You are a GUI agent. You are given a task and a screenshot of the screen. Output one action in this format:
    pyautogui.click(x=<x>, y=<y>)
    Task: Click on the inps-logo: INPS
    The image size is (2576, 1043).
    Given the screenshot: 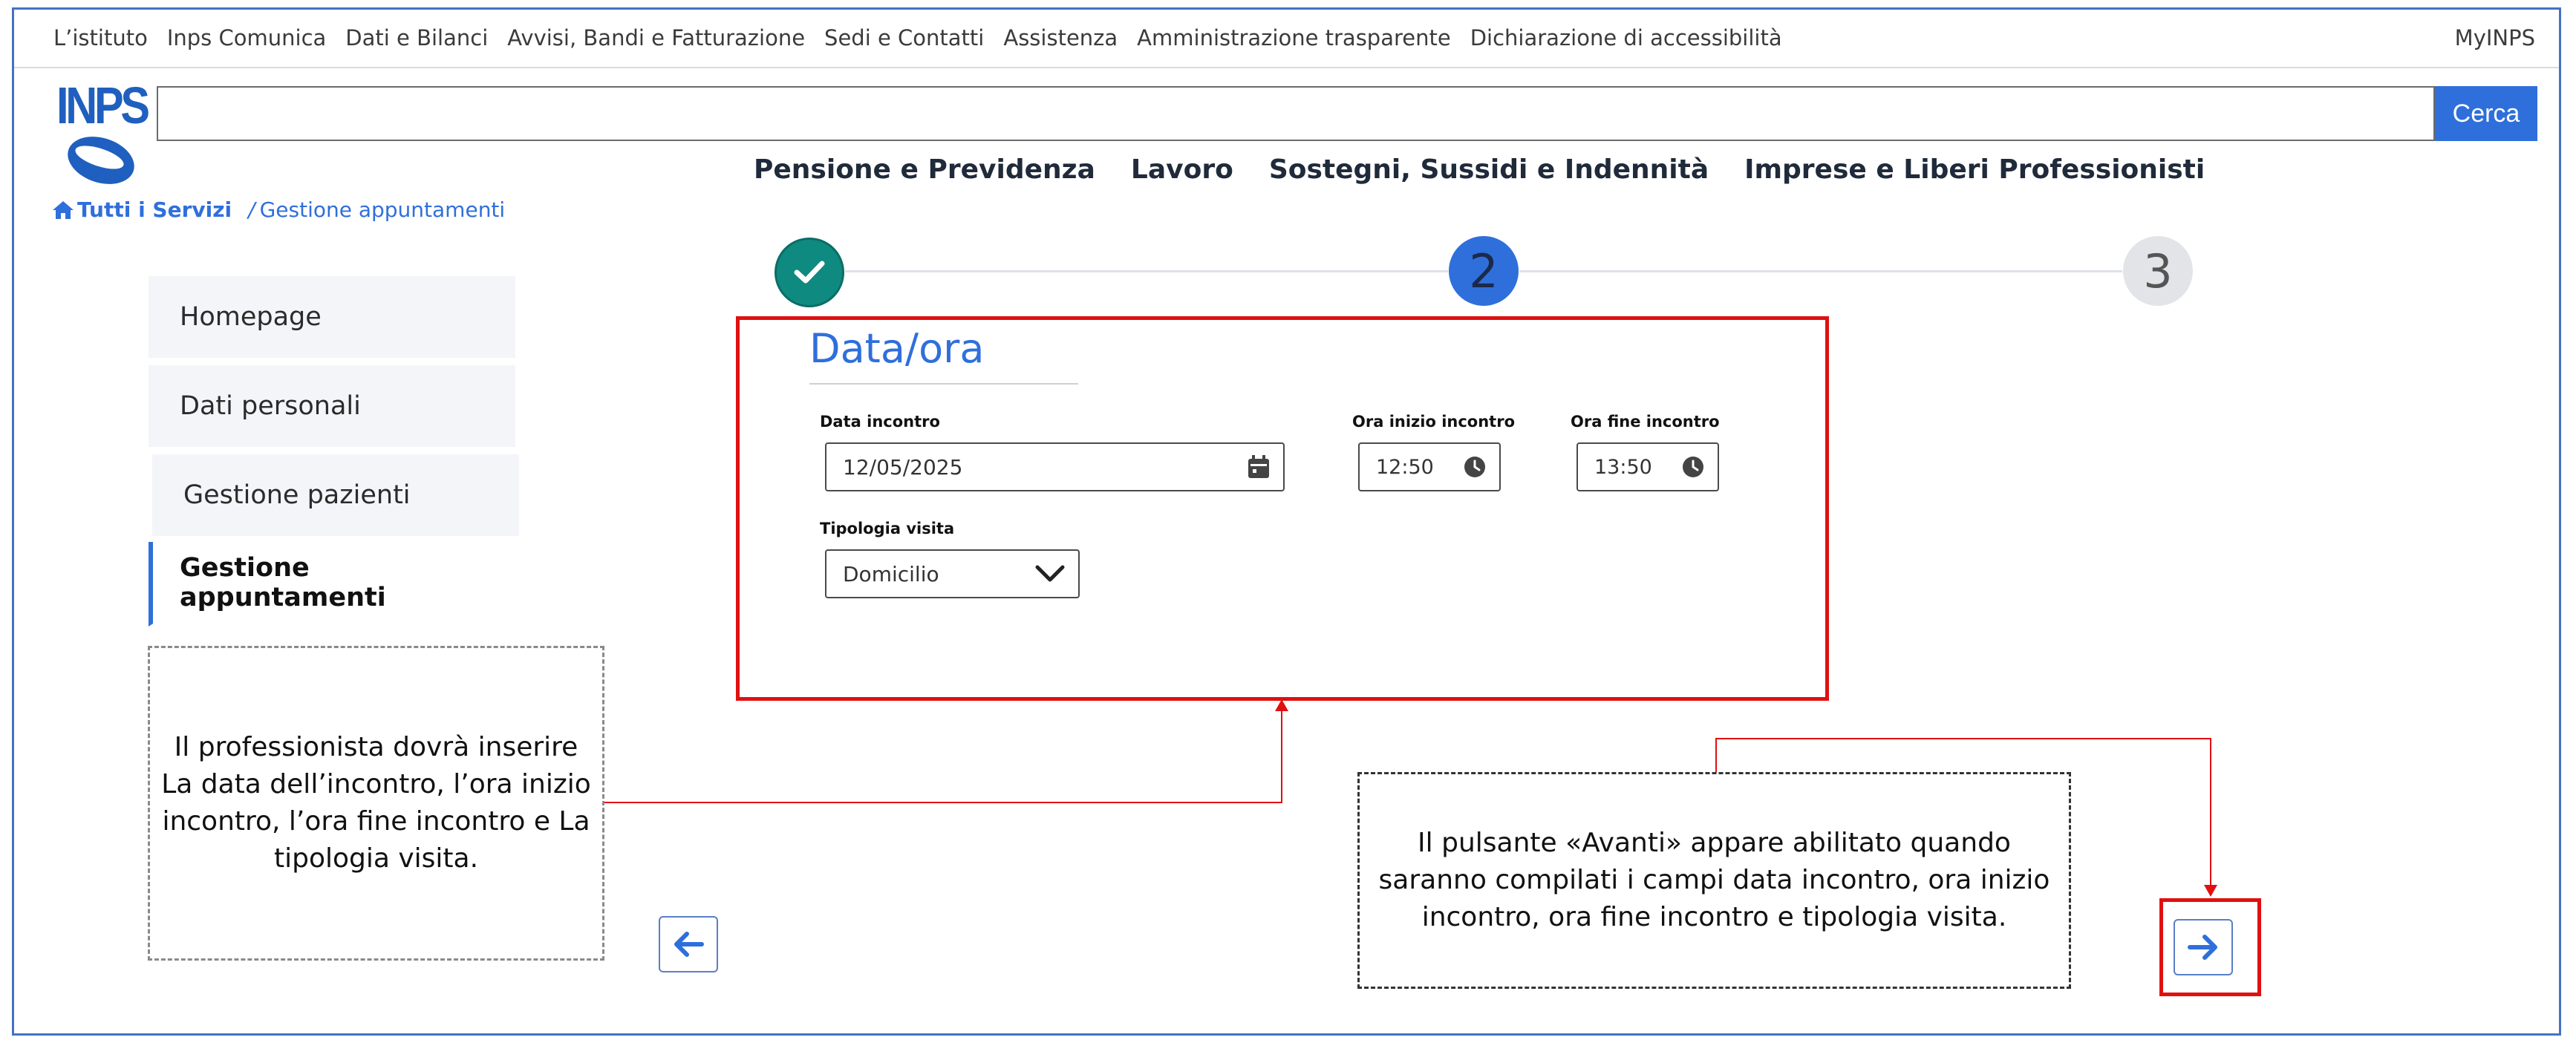 What is the action you would take?
    pyautogui.click(x=101, y=131)
    